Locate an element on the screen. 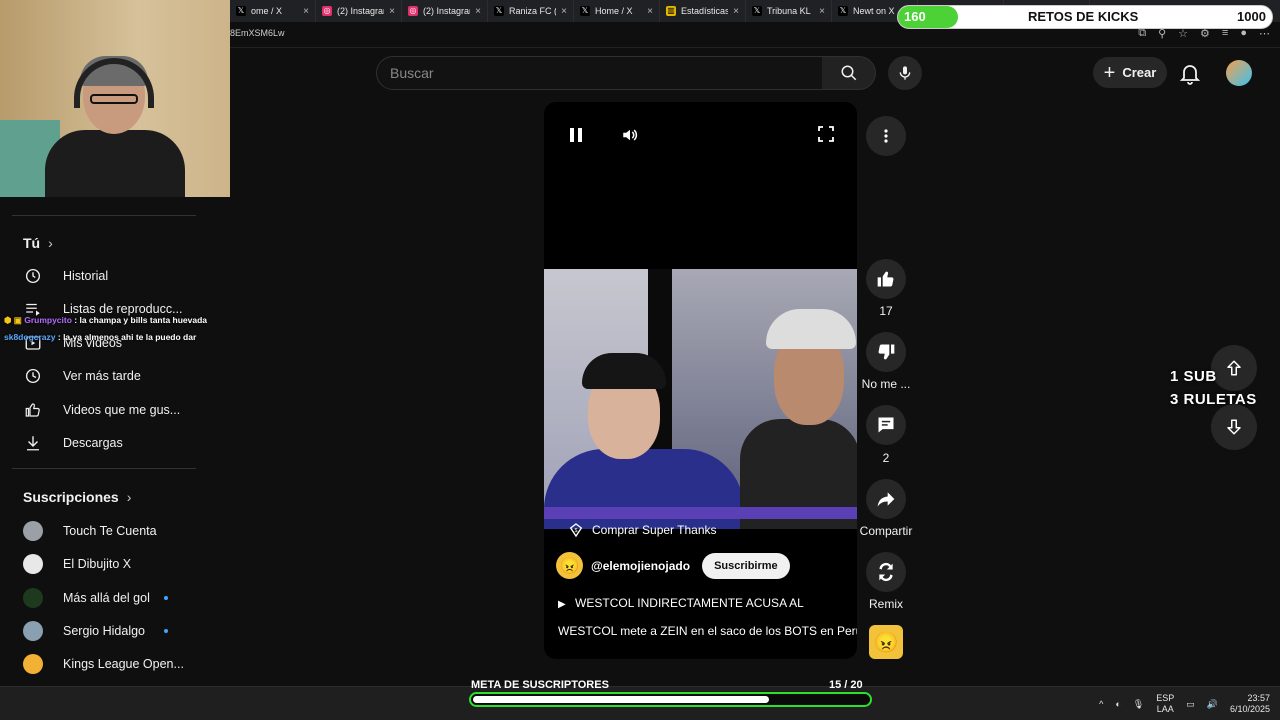 The image size is (1280, 720). fullscreen-icon is located at coordinates (826, 134).